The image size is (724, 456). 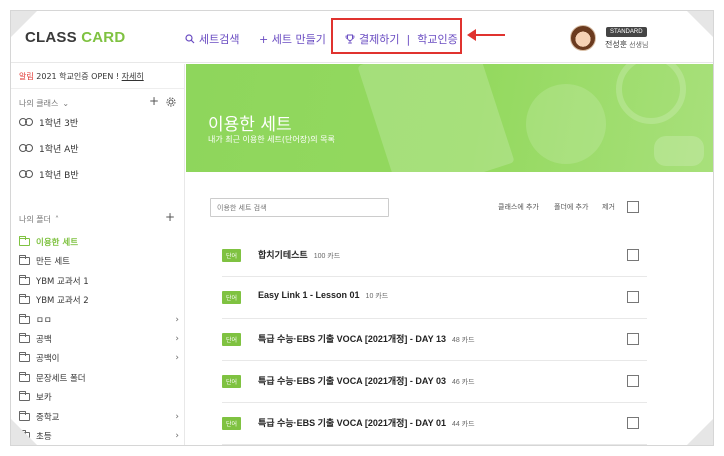 I want to click on sidebar-item-folder: 이용한 세트, so click(x=99, y=242).